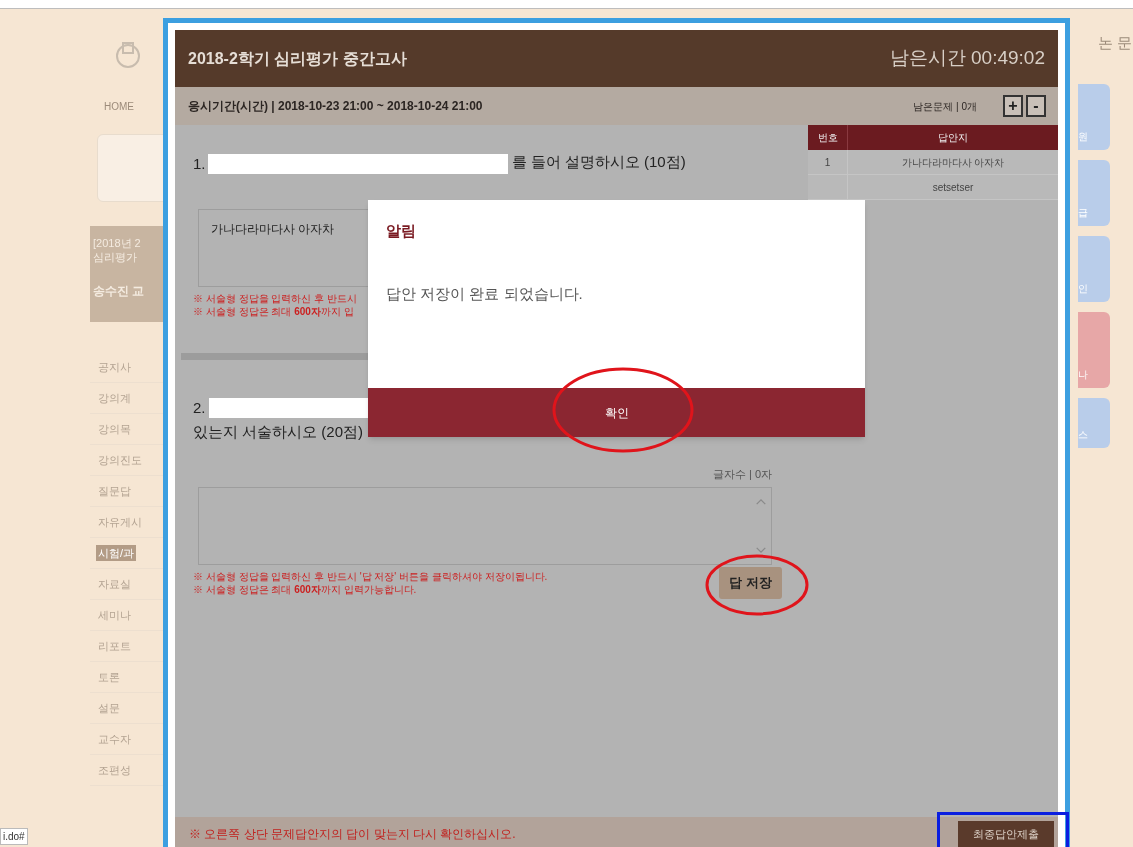 The height and width of the screenshot is (847, 1133). I want to click on submit-button: 최종답안제출, so click(1006, 834).